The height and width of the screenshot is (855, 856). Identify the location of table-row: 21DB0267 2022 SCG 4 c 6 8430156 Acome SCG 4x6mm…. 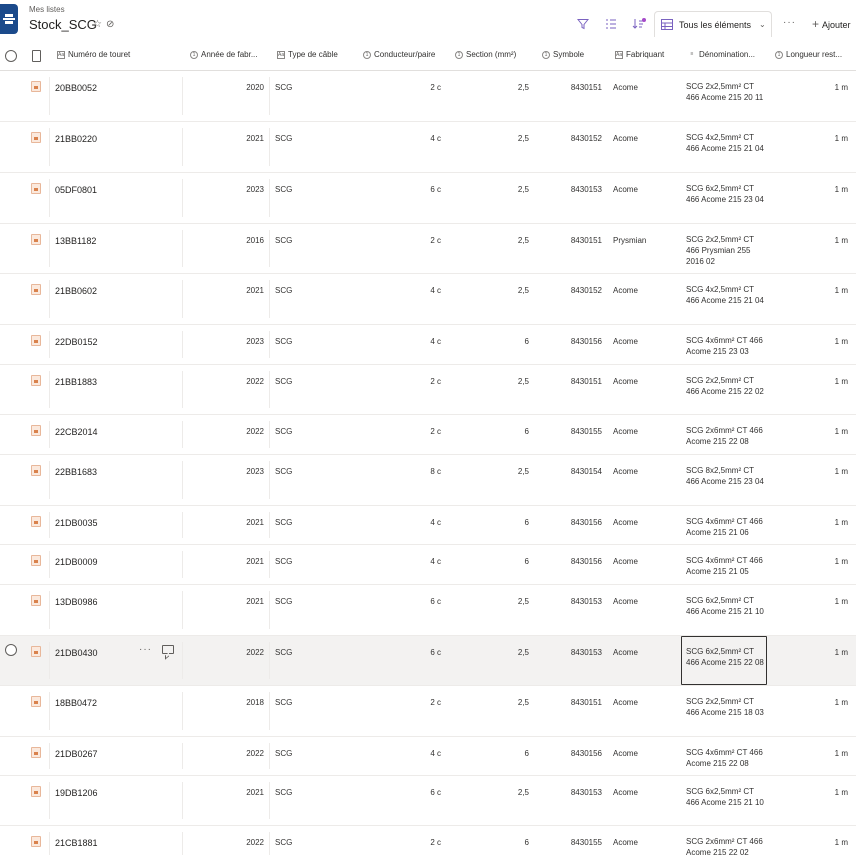
(428, 756).